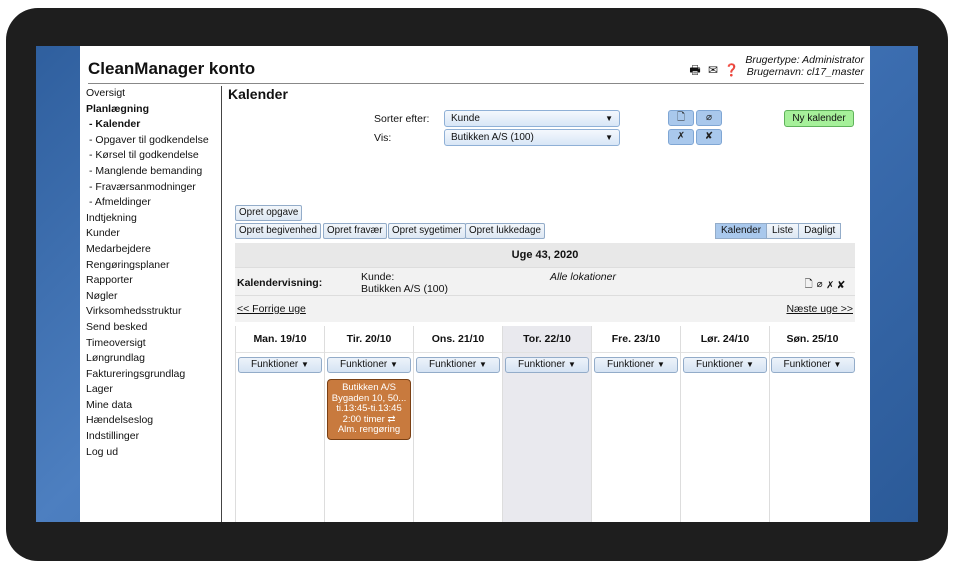 The width and height of the screenshot is (954, 567). Describe the element at coordinates (278, 231) in the screenshot. I see `create-event-button: Opret begivenhed` at that location.